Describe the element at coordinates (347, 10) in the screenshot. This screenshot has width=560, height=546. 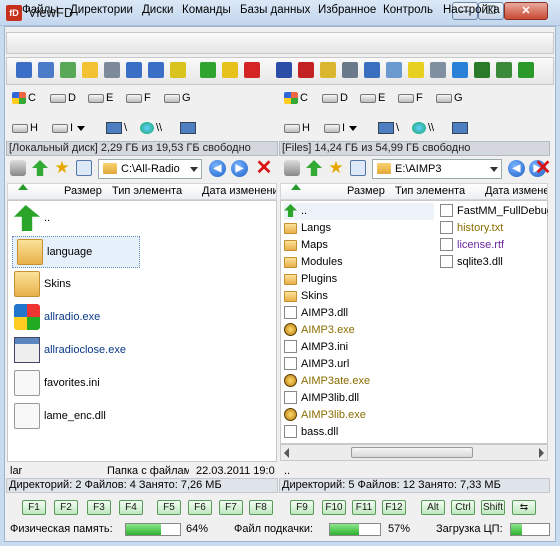
I see `menu-favorites: Избранное` at that location.